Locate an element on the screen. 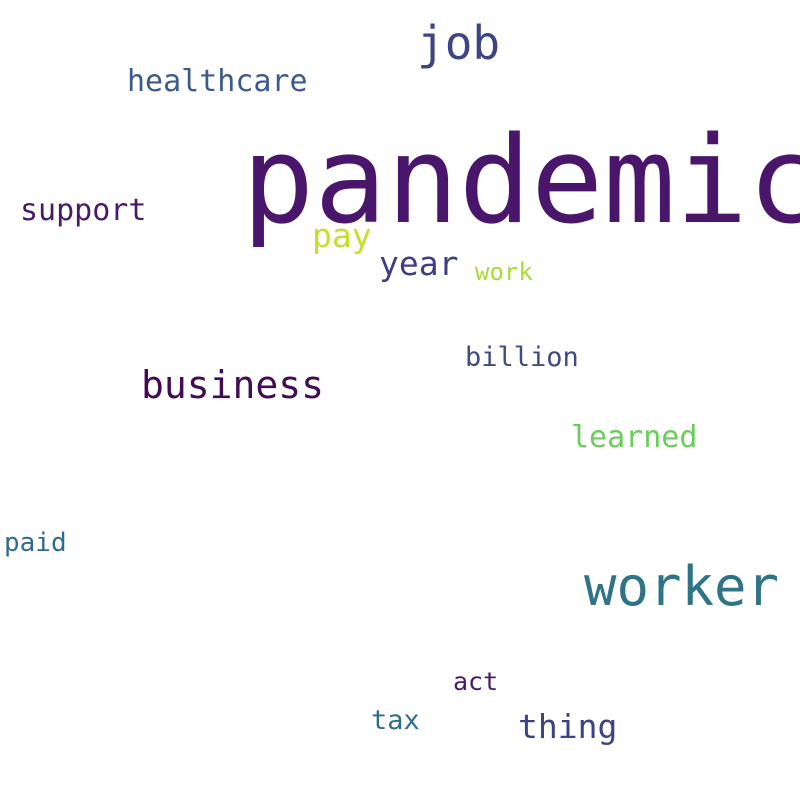  word-work: work is located at coordinates (504, 272).